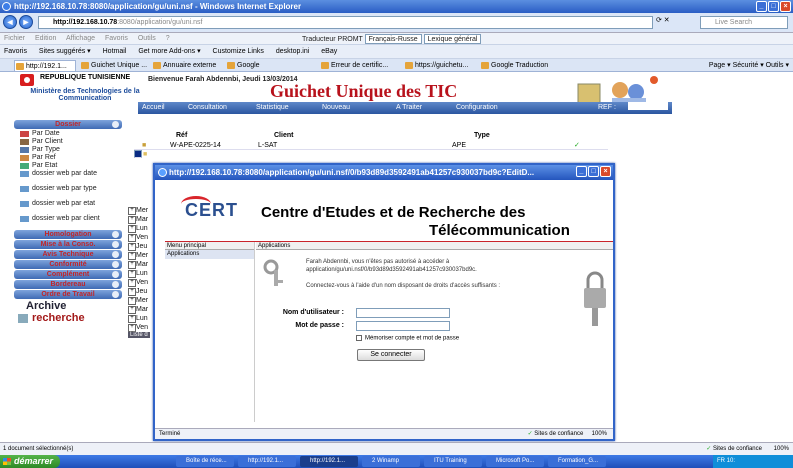 The image size is (793, 468). Describe the element at coordinates (45, 38) in the screenshot. I see `menu-edition: Edition` at that location.